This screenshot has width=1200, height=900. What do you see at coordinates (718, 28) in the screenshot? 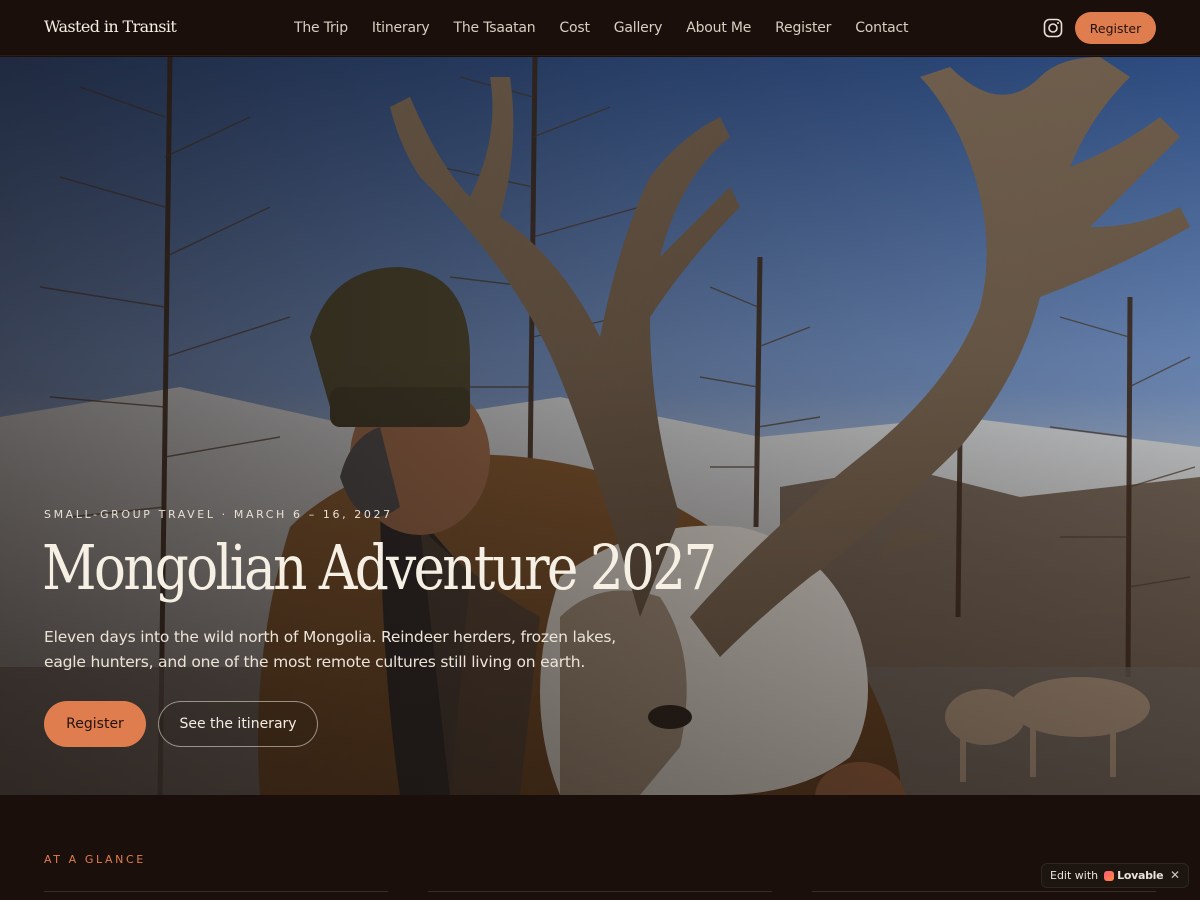
I see `nav-link-about-me: About Me` at bounding box center [718, 28].